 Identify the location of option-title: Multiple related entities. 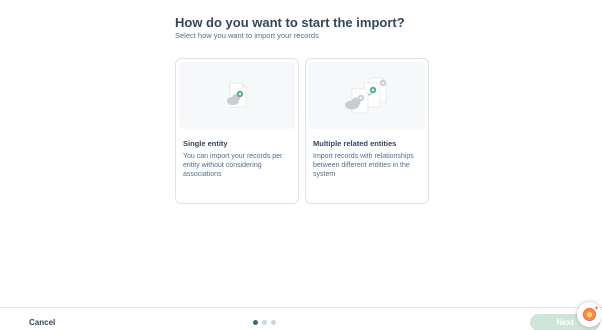
(355, 143).